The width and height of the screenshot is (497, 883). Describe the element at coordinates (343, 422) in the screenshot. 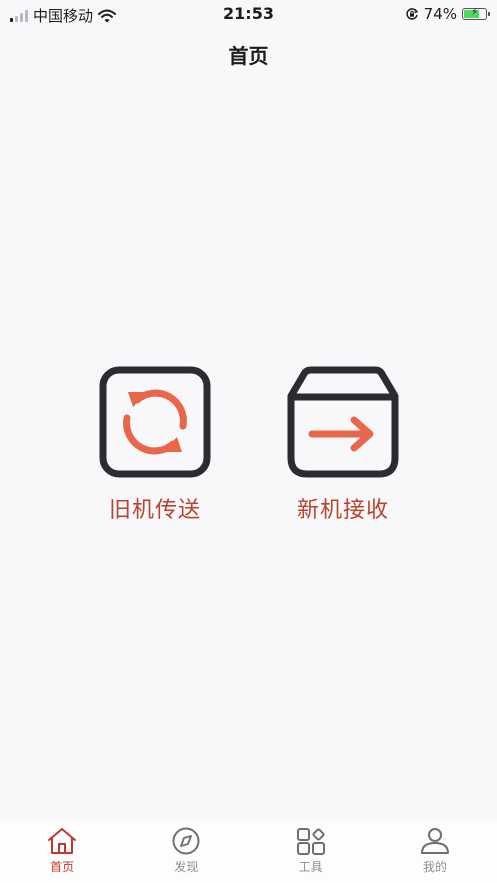

I see `box-arrow-icon` at that location.